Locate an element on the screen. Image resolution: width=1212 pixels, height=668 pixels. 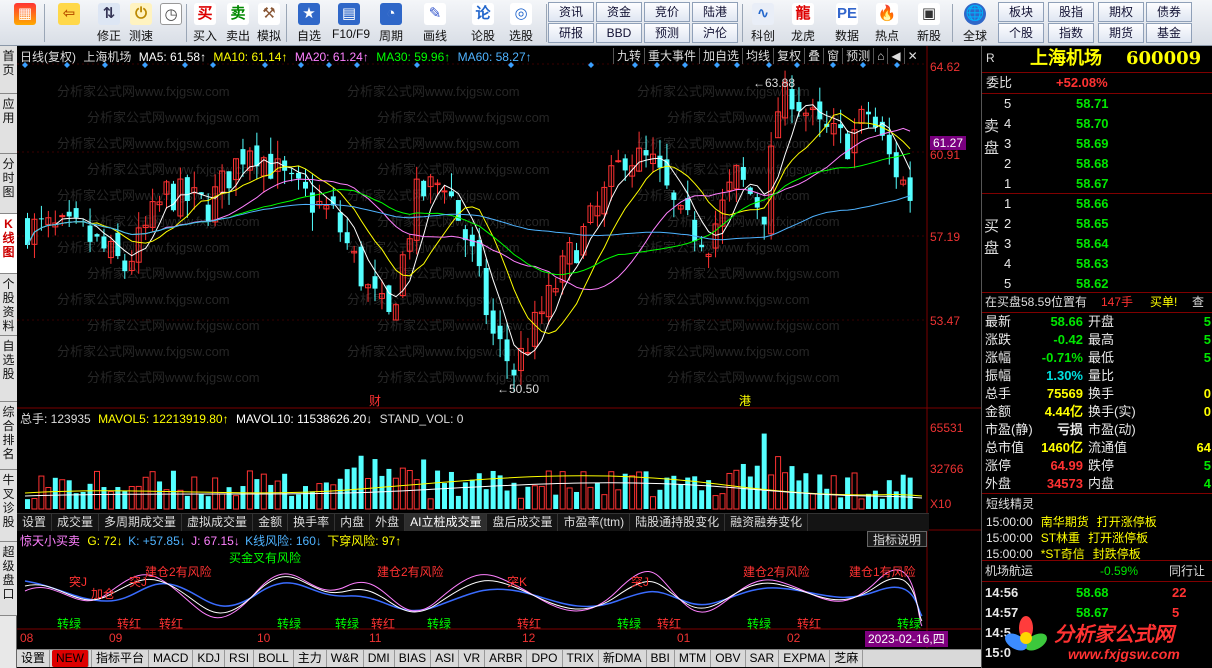
toolbar-small-button: 资讯 is located at coordinates (571, 12).